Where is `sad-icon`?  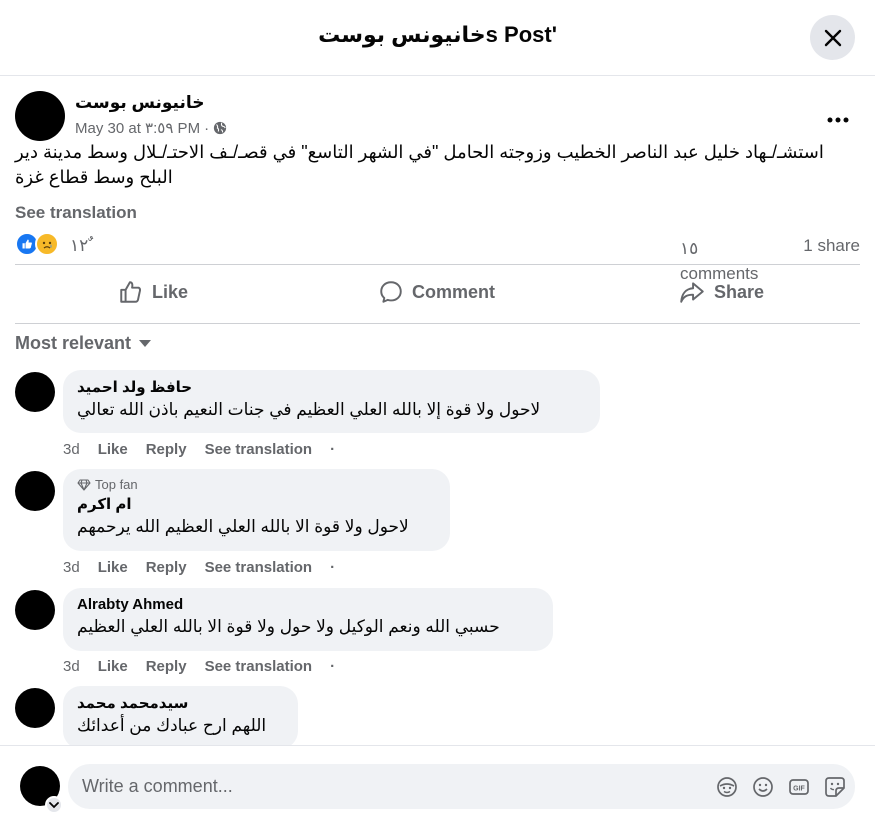 sad-icon is located at coordinates (47, 244).